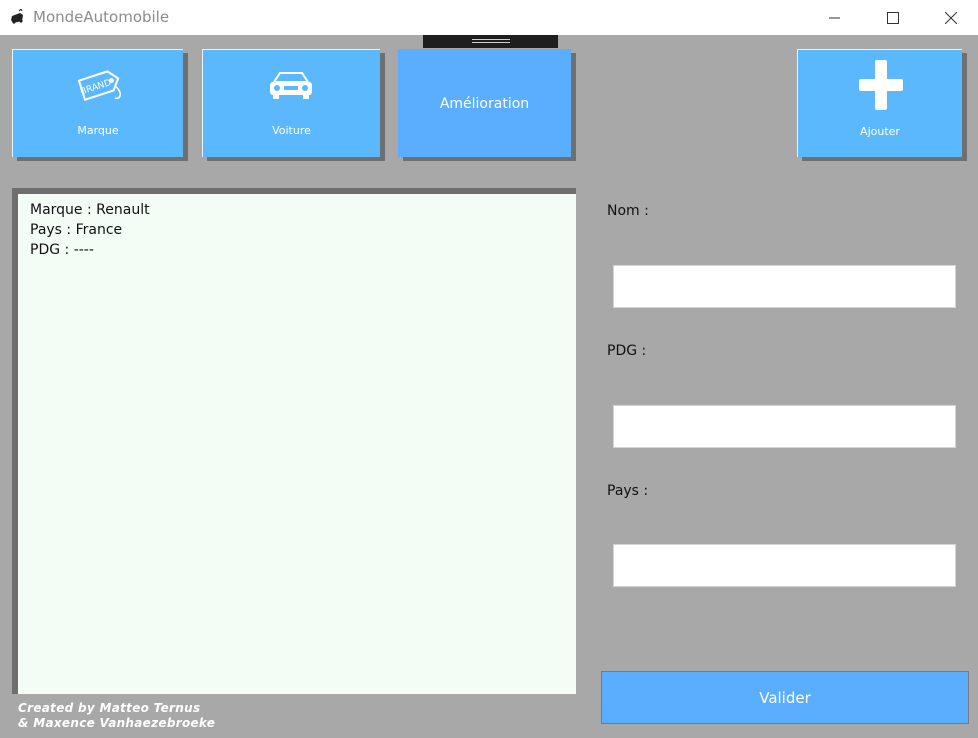  I want to click on tab-handle, so click(490, 41).